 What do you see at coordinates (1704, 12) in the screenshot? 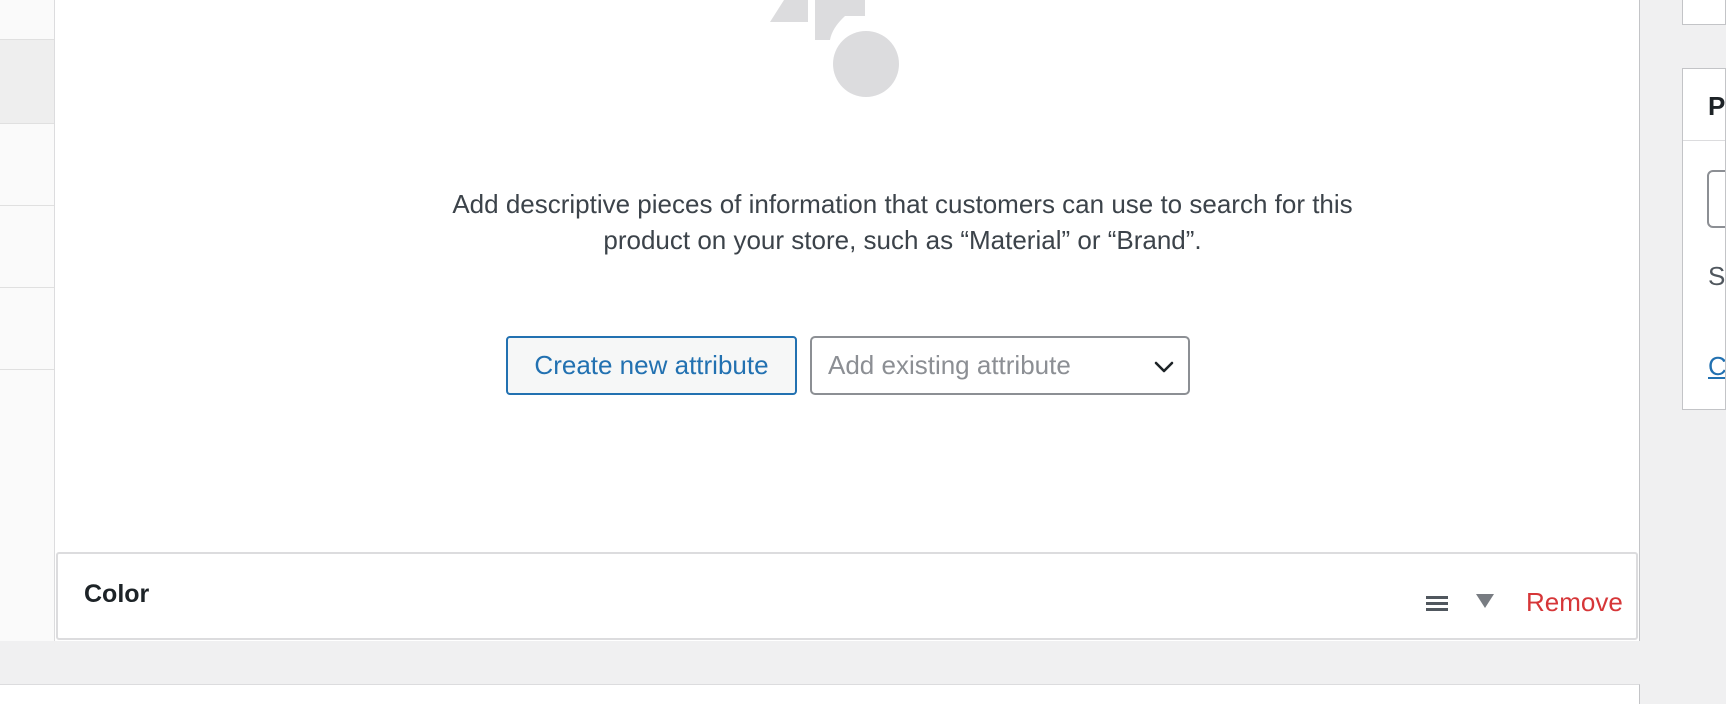
I see `sidebar-box-top` at bounding box center [1704, 12].